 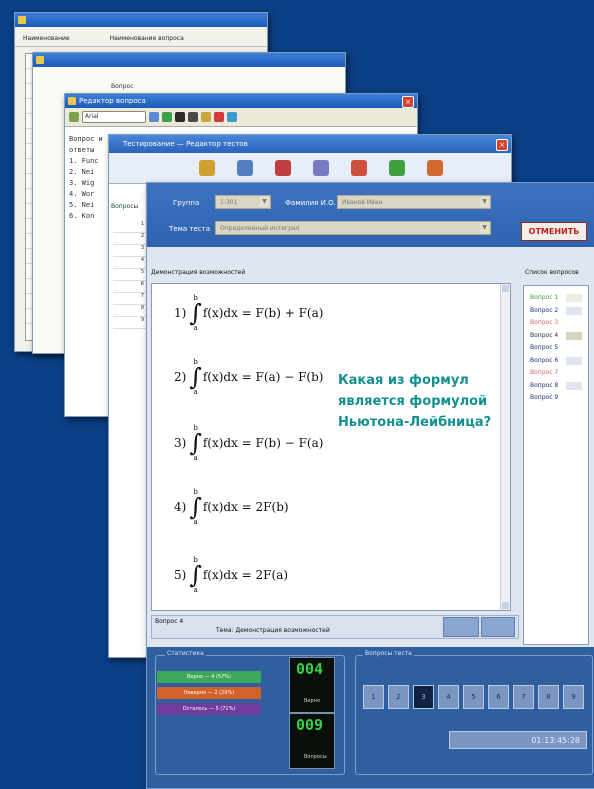 I want to click on grid-row: 2, so click(x=130, y=239).